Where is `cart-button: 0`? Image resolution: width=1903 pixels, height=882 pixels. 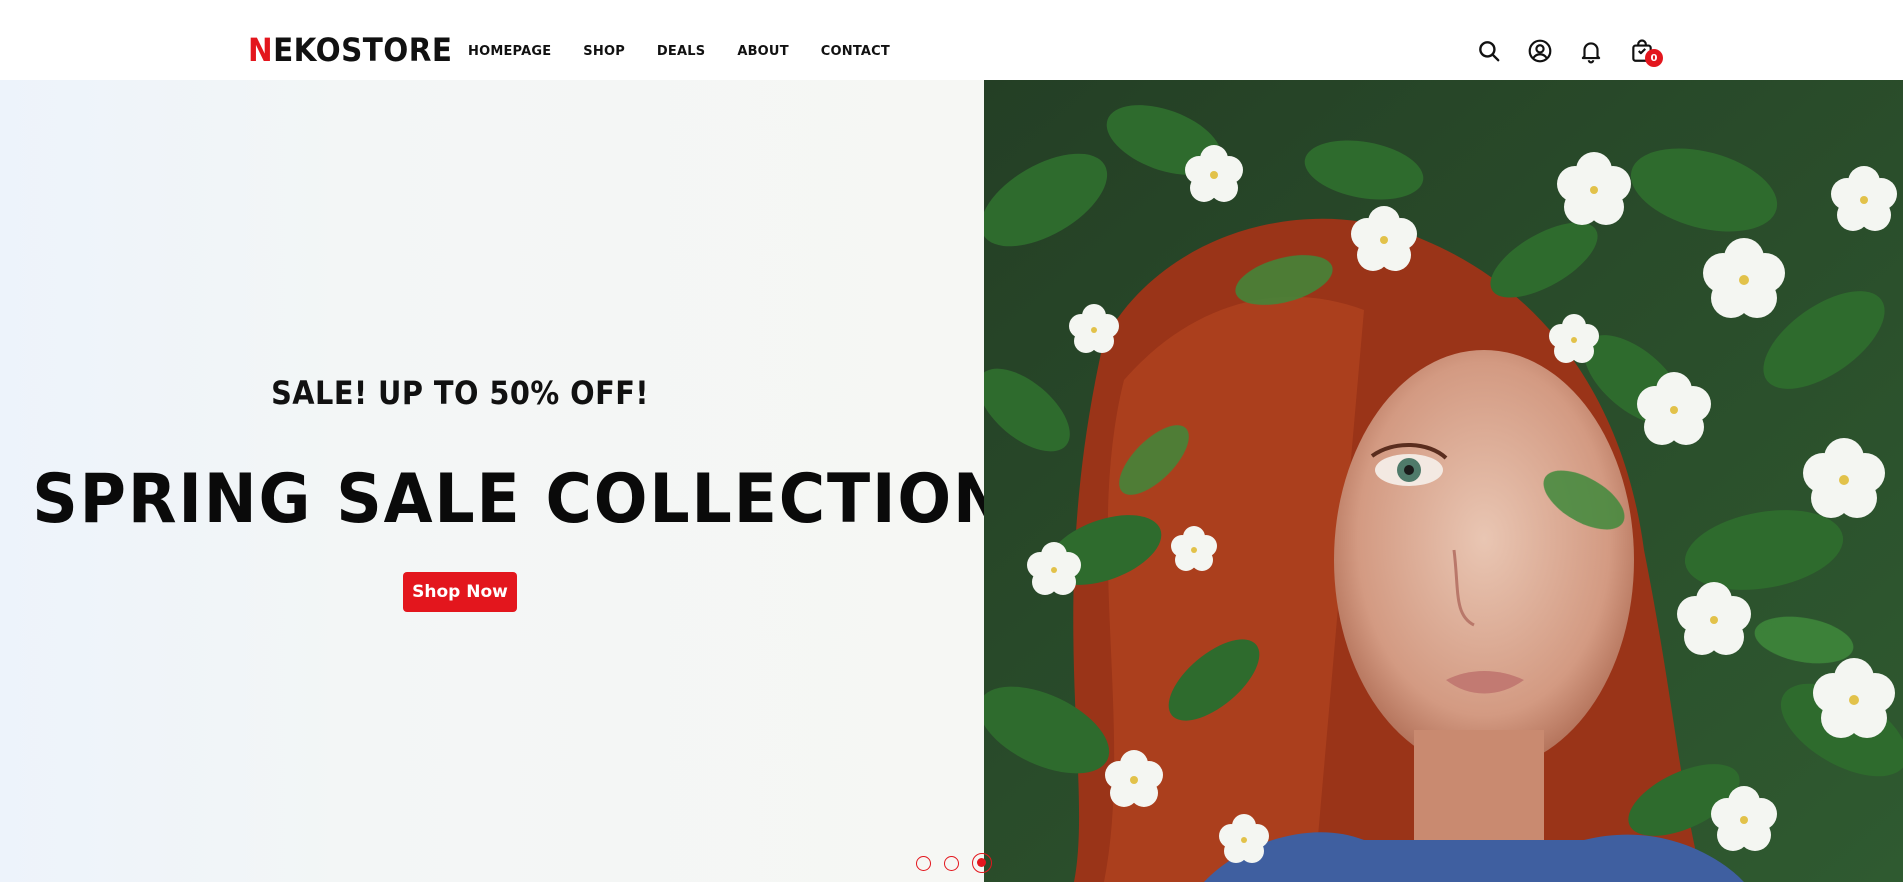 cart-button: 0 is located at coordinates (1645, 51).